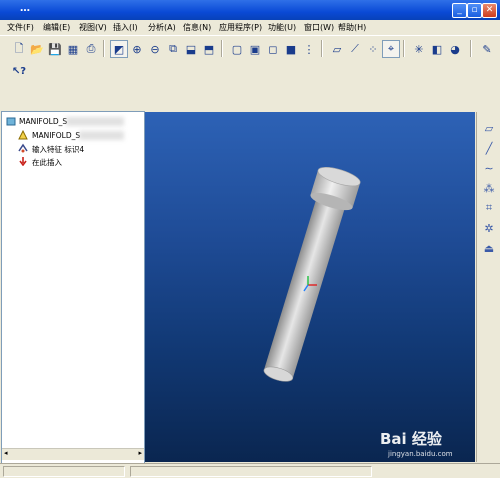 The height and width of the screenshot is (478, 500). I want to click on watermark-url: jingyan.baidu.com, so click(420, 454).